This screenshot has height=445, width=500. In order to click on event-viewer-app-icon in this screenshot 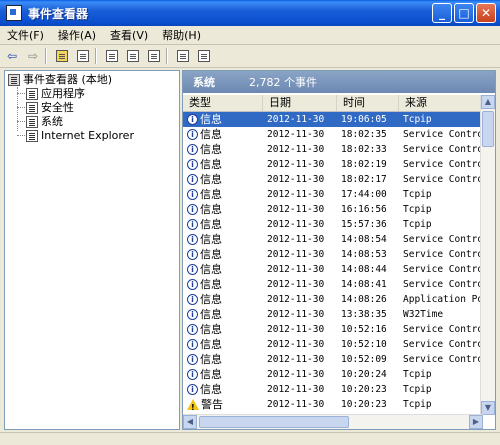, I will do `click(14, 13)`.